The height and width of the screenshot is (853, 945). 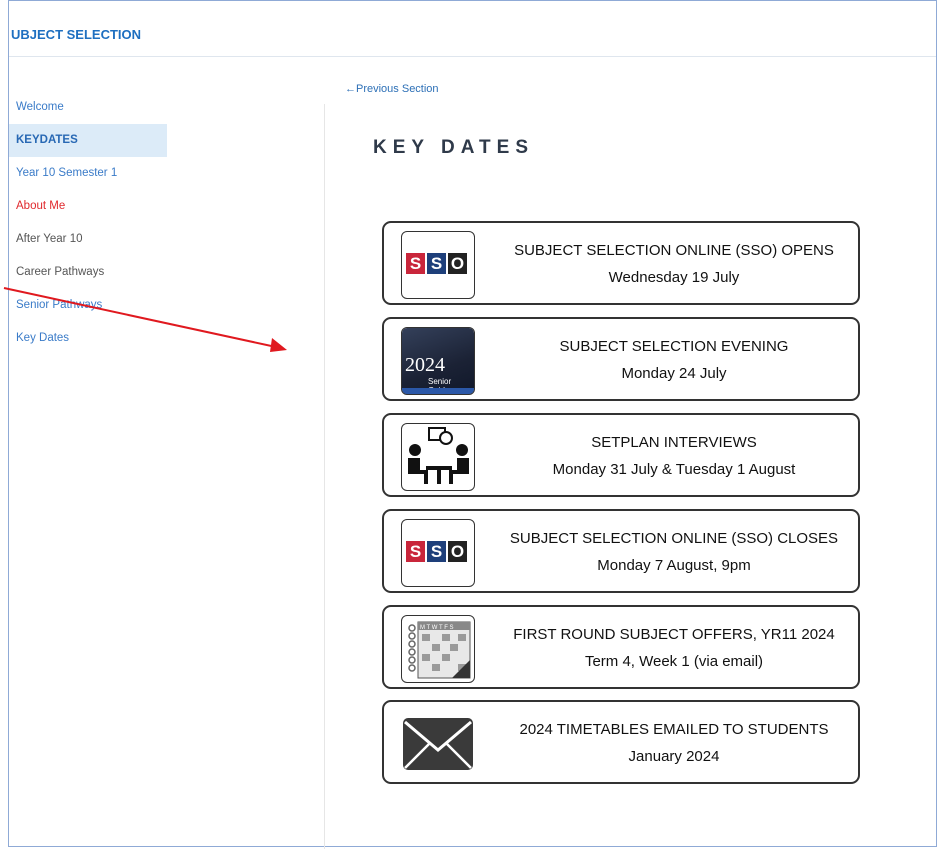 What do you see at coordinates (324, 476) in the screenshot?
I see `content-divider` at bounding box center [324, 476].